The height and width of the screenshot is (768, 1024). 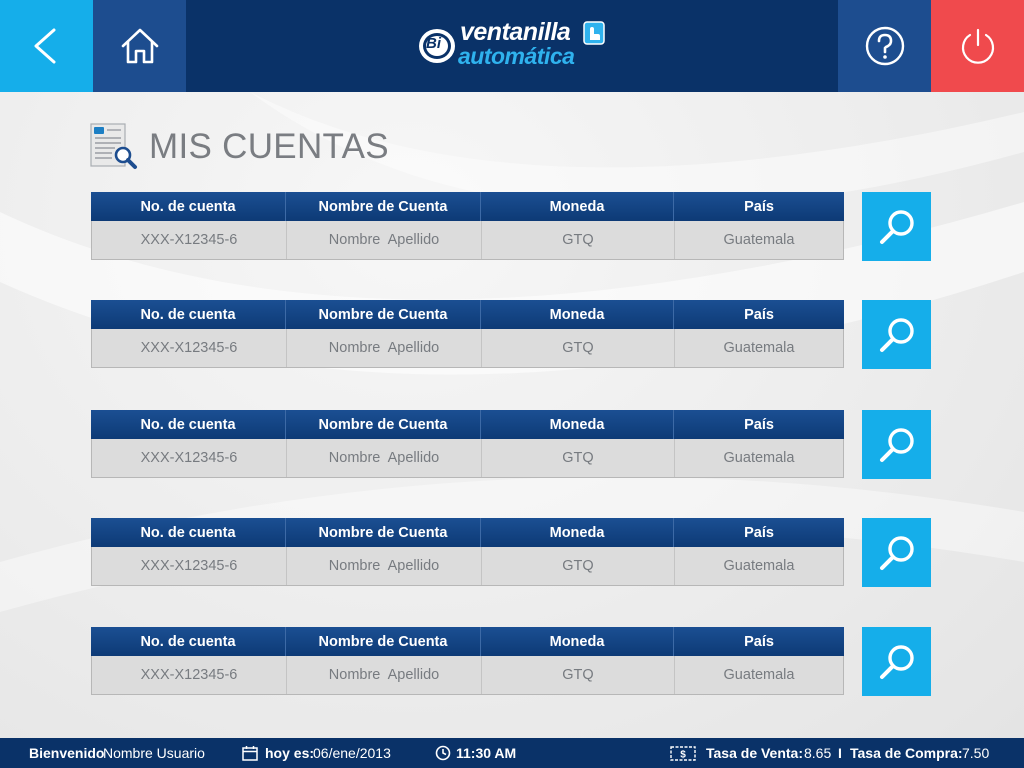 I want to click on back-button, so click(x=46, y=46).